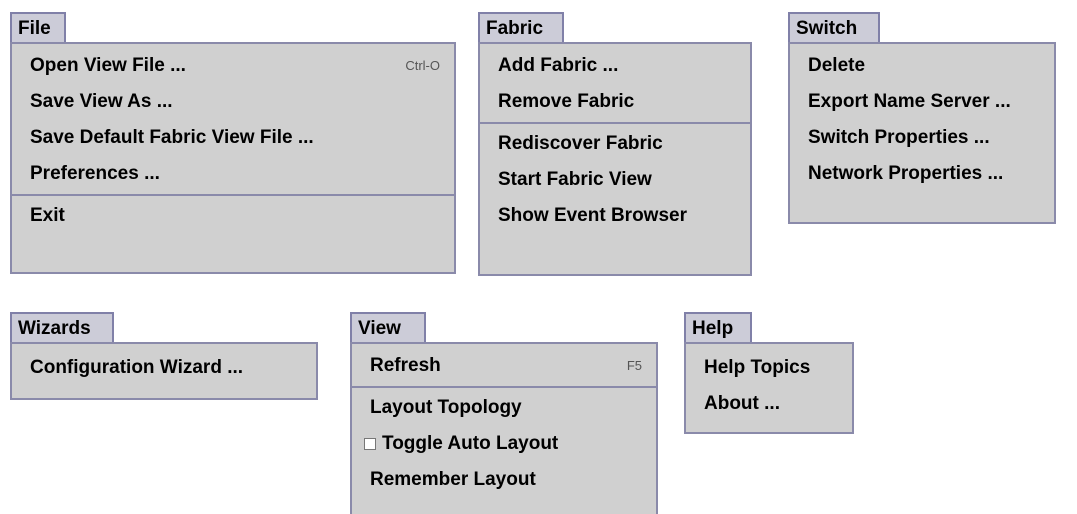 The height and width of the screenshot is (514, 1077). I want to click on menu-item-toggle-auto-layout: Toggle Auto Layout, so click(504, 444).